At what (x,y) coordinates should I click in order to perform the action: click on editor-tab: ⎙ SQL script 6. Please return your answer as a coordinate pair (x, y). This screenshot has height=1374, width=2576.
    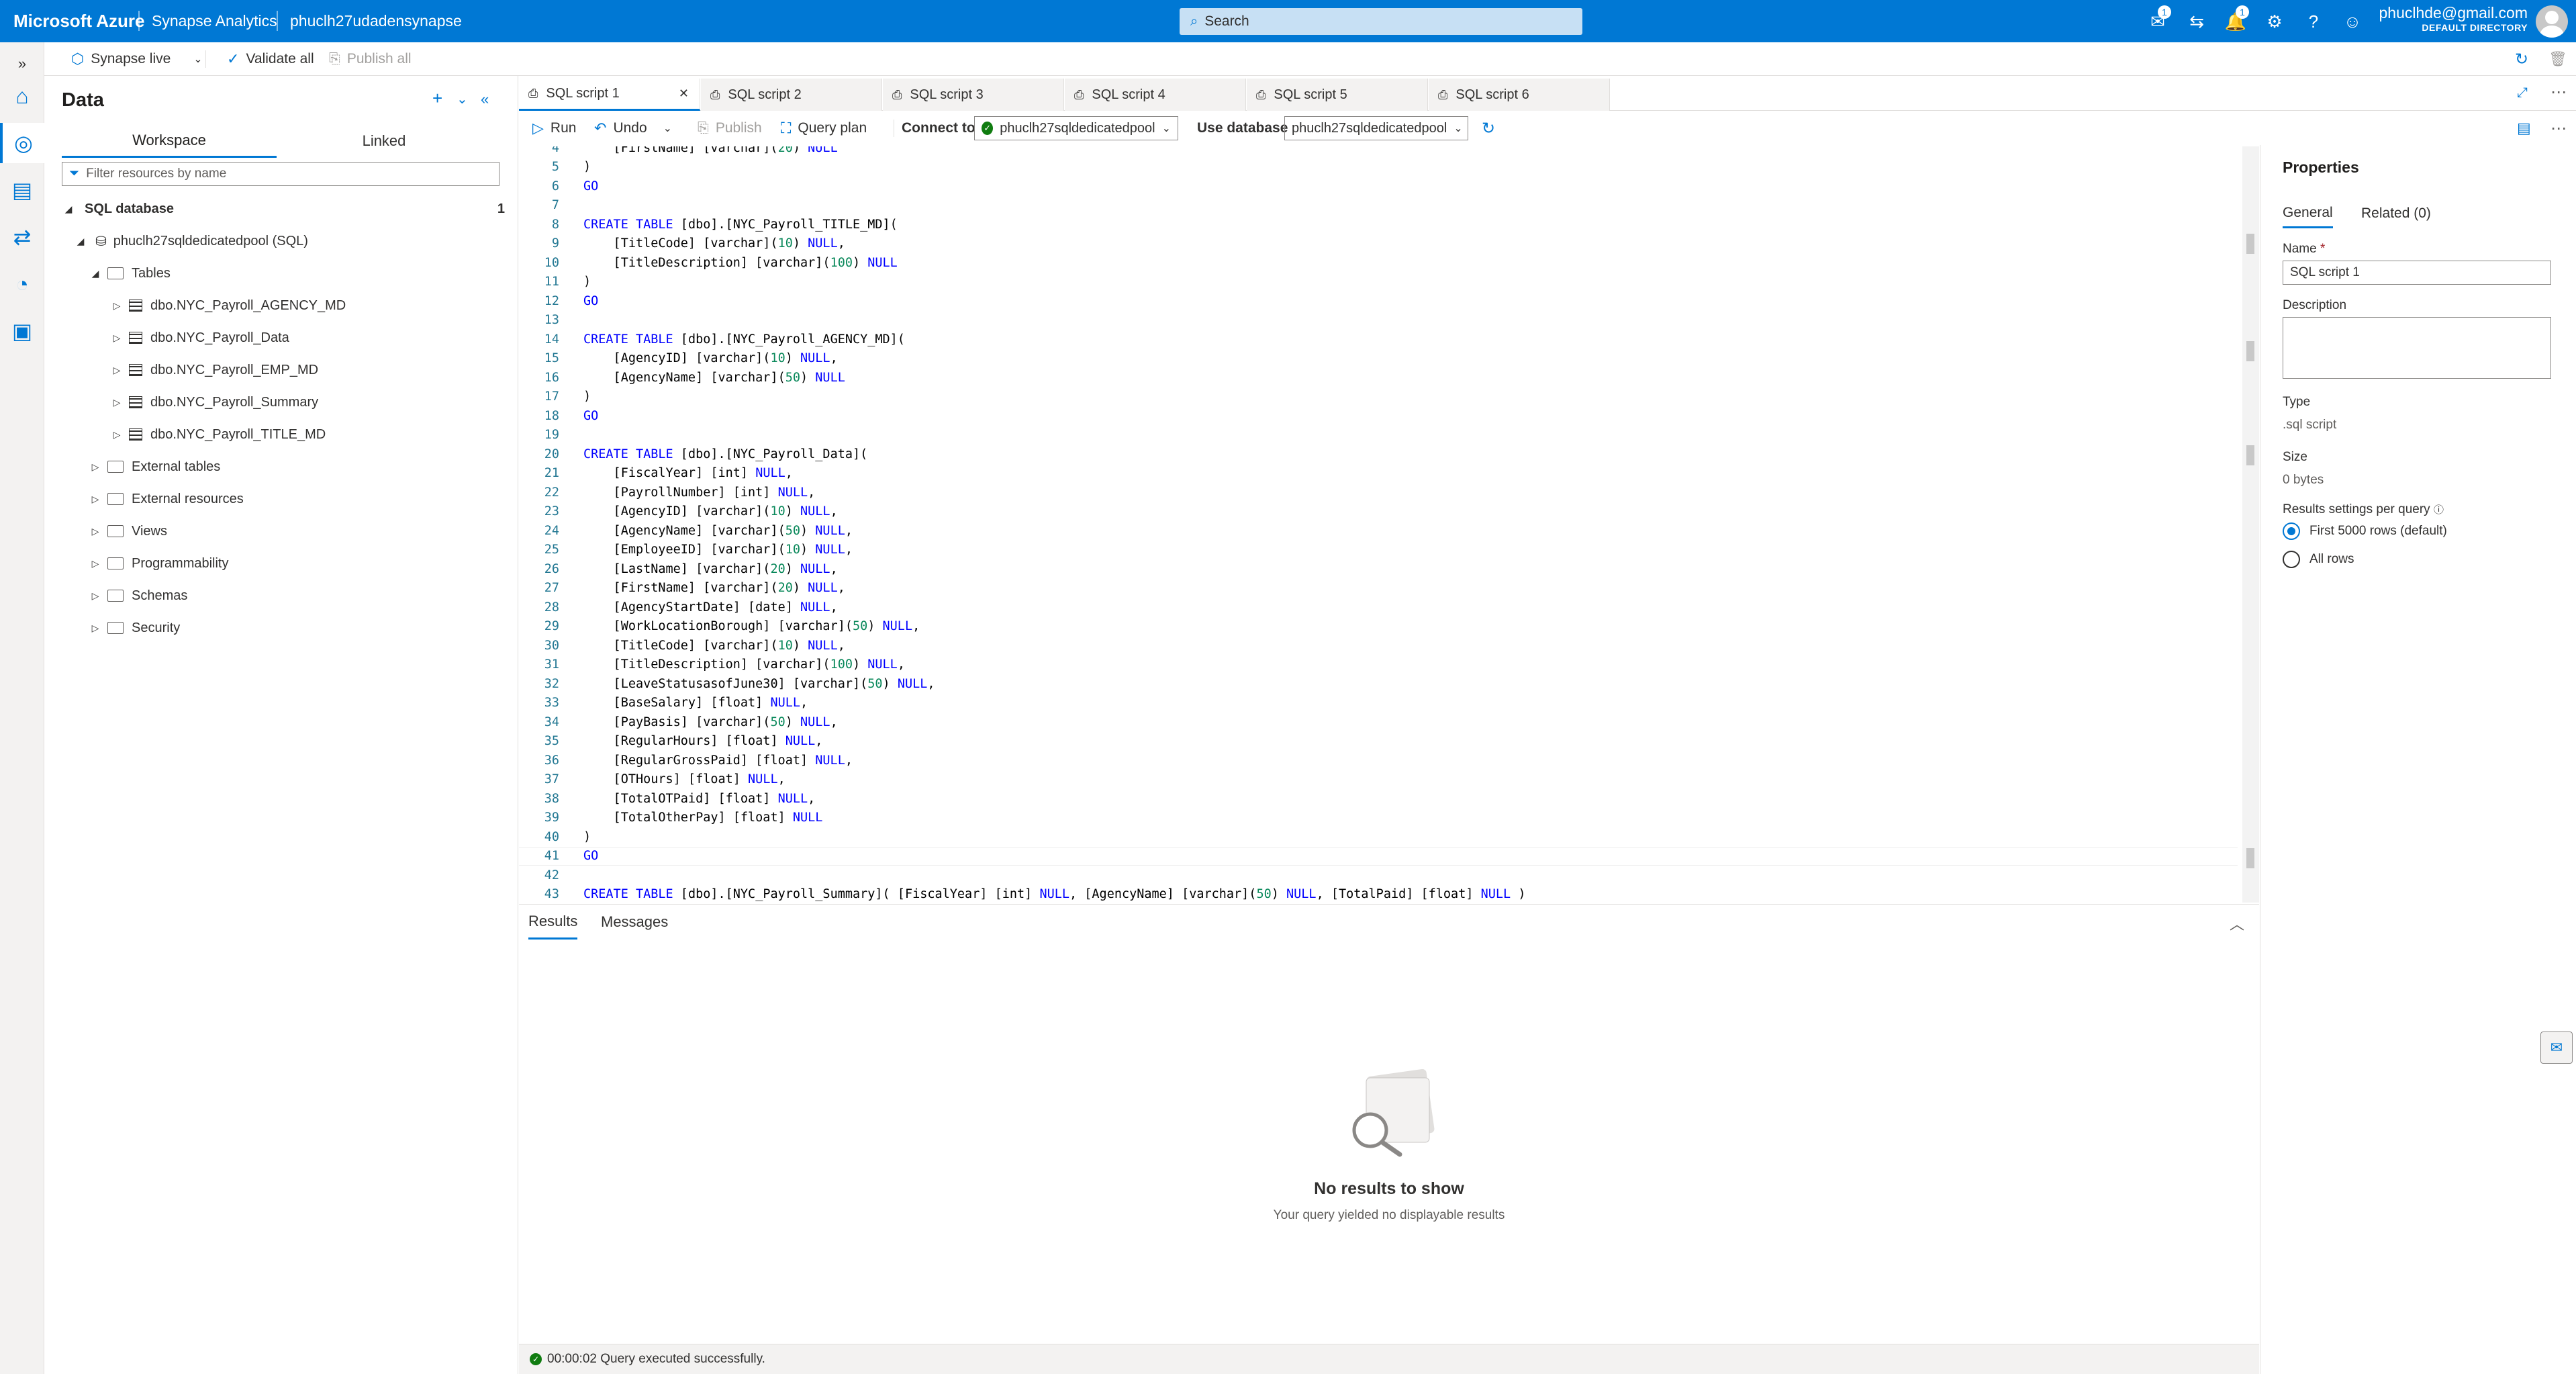
    Looking at the image, I should click on (1519, 95).